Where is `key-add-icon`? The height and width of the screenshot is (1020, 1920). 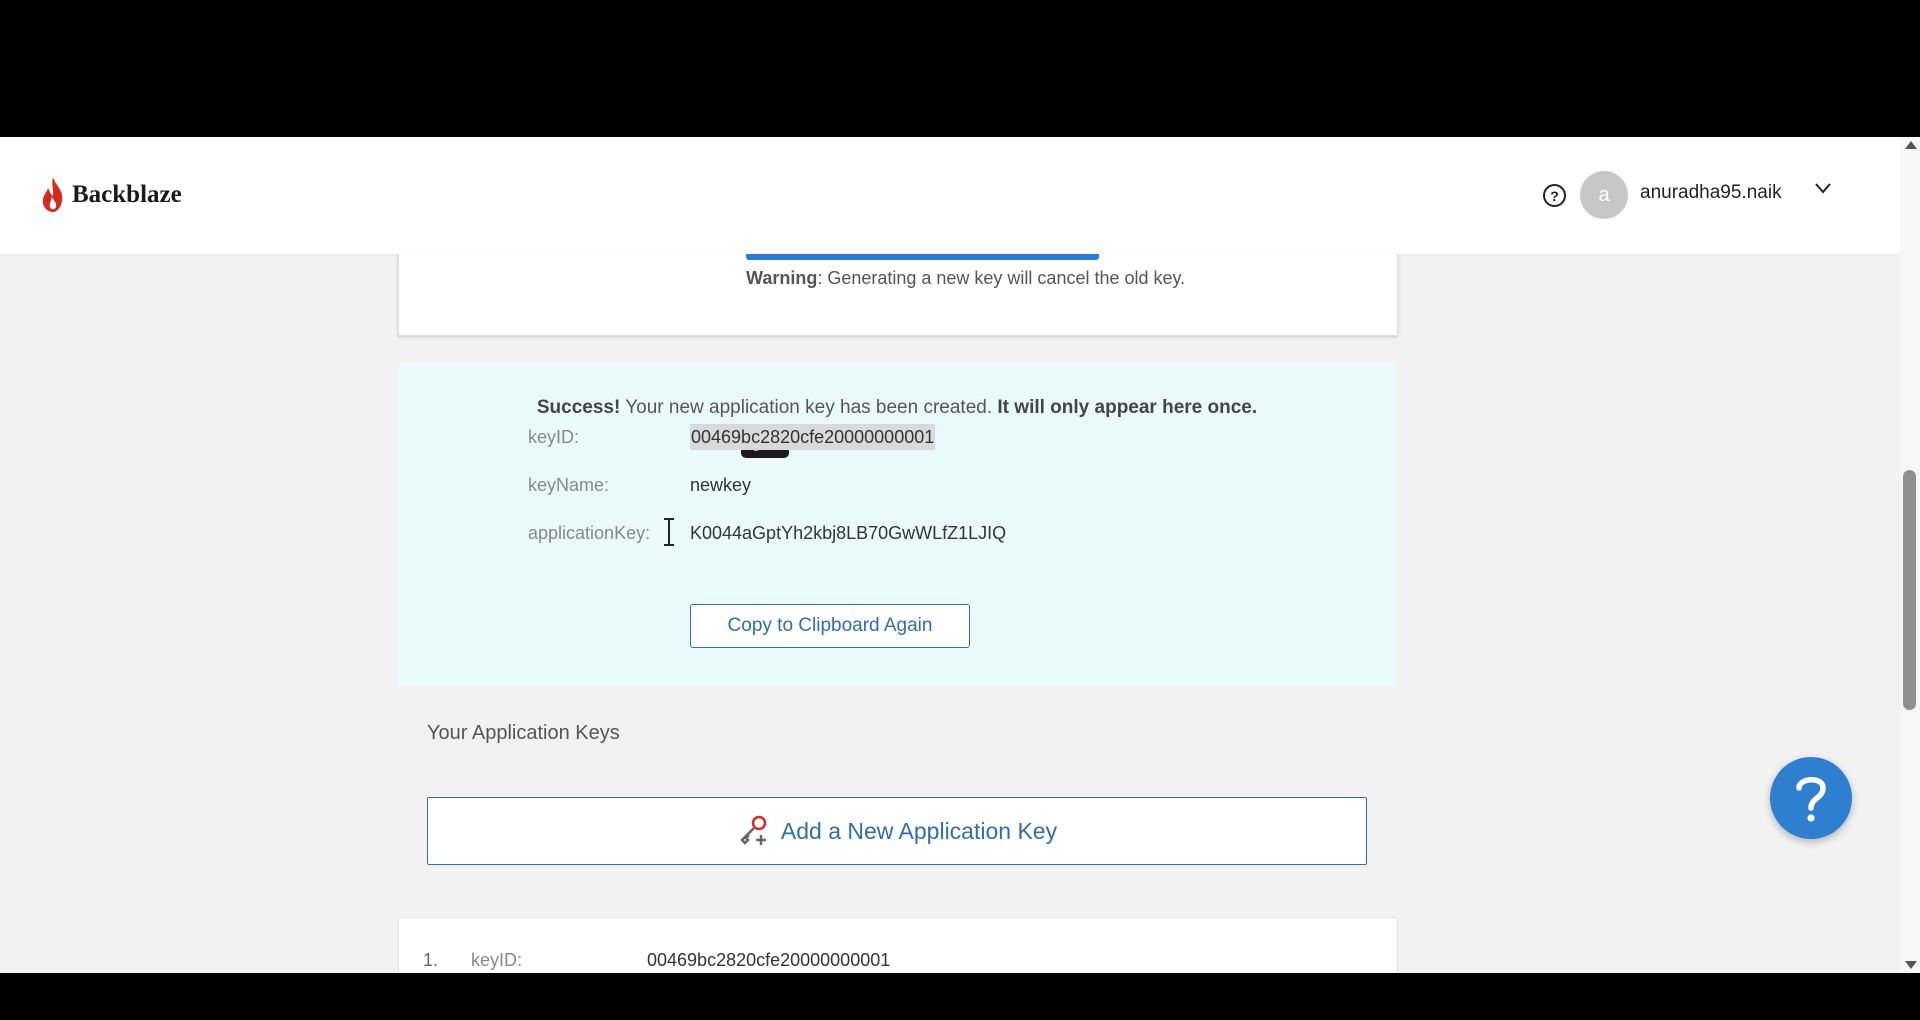 key-add-icon is located at coordinates (753, 830).